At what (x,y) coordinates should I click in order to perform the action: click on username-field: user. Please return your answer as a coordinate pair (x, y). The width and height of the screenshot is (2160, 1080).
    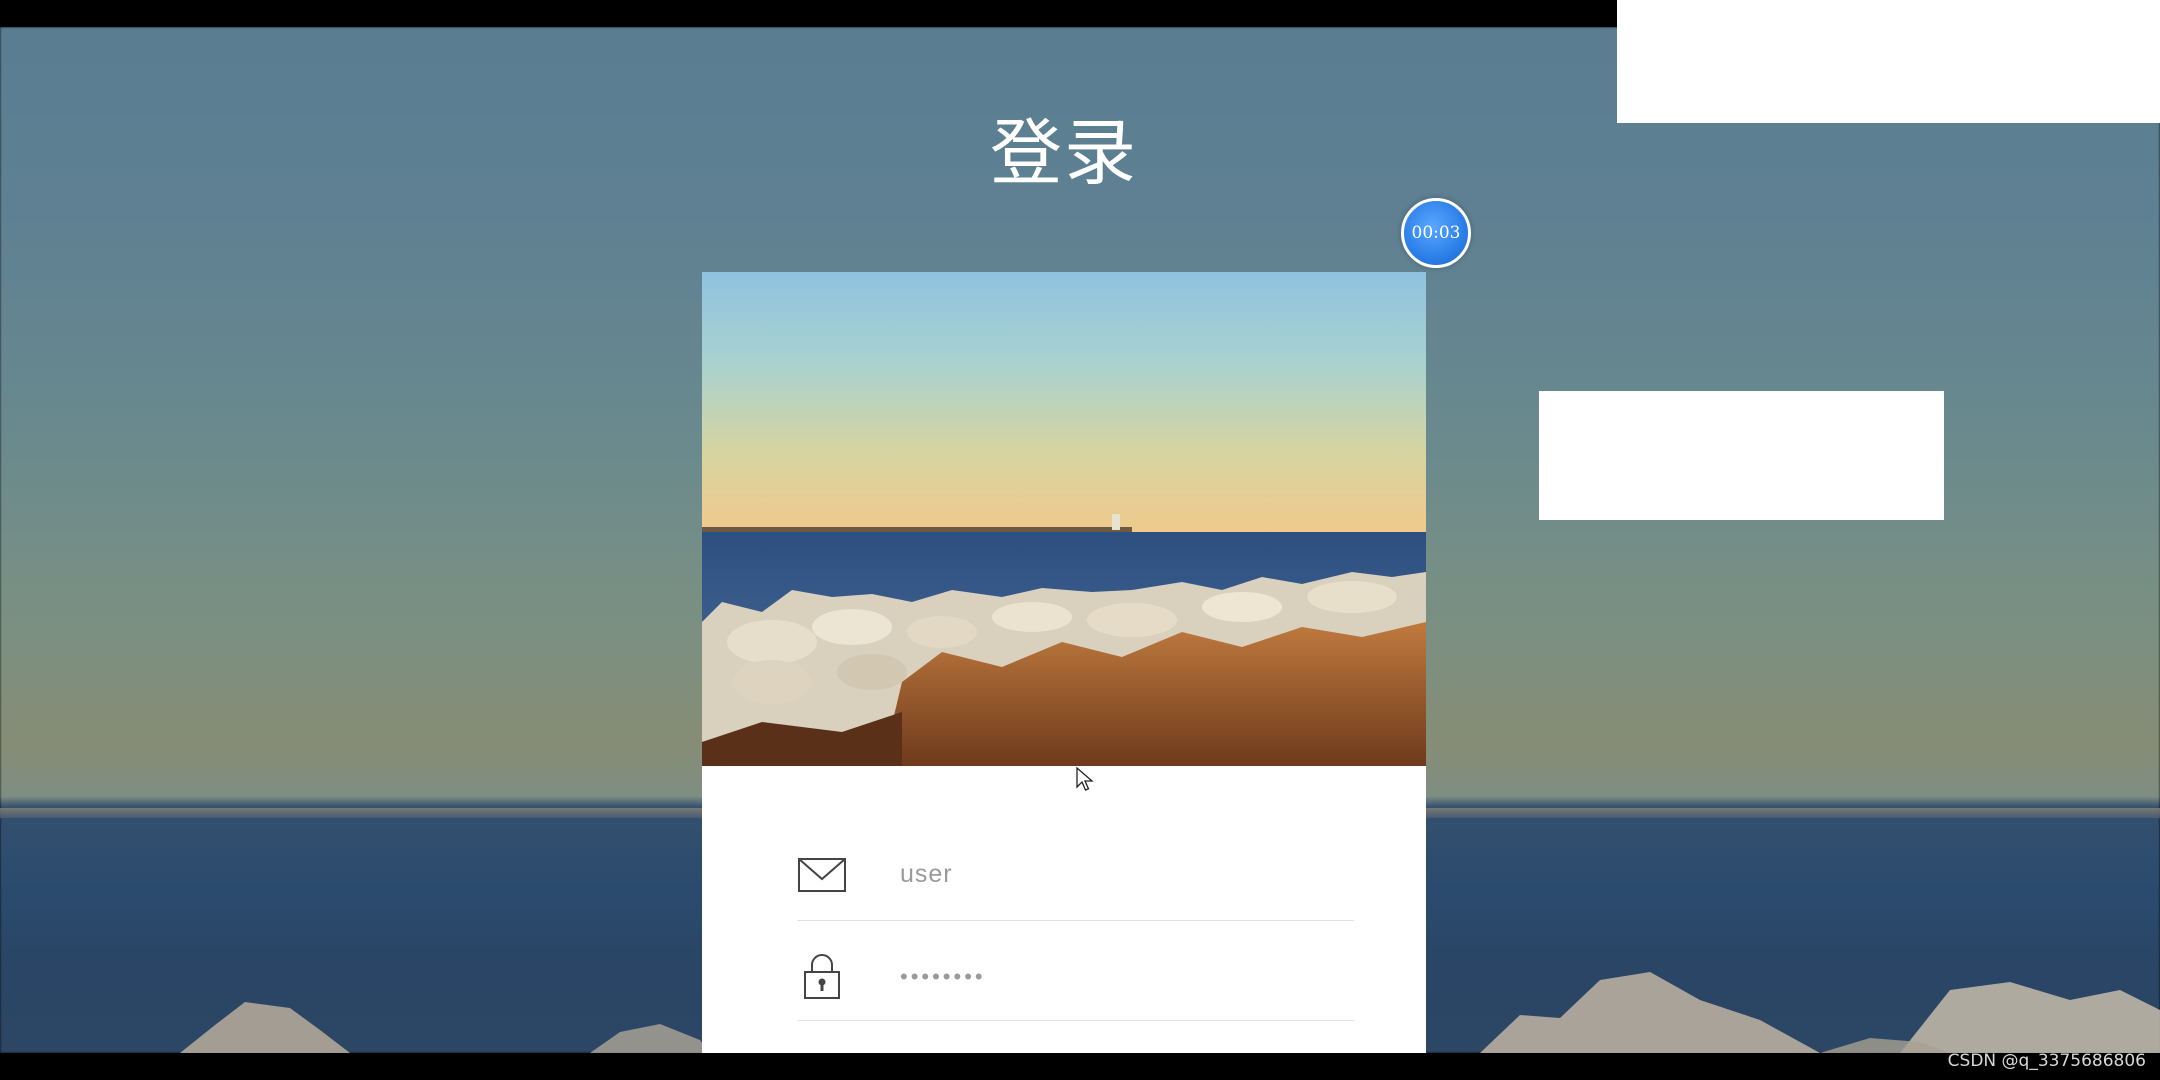
    Looking at the image, I should click on (1075, 878).